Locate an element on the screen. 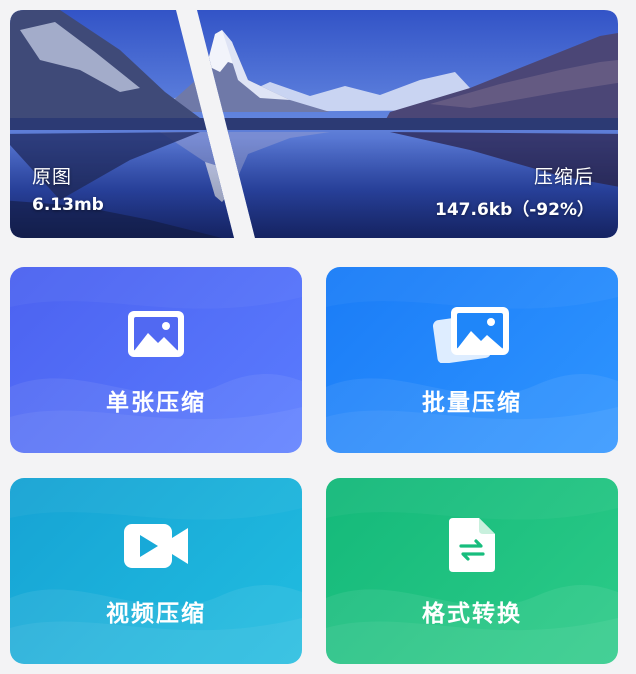 This screenshot has height=674, width=636. images-stack-icon is located at coordinates (471, 335).